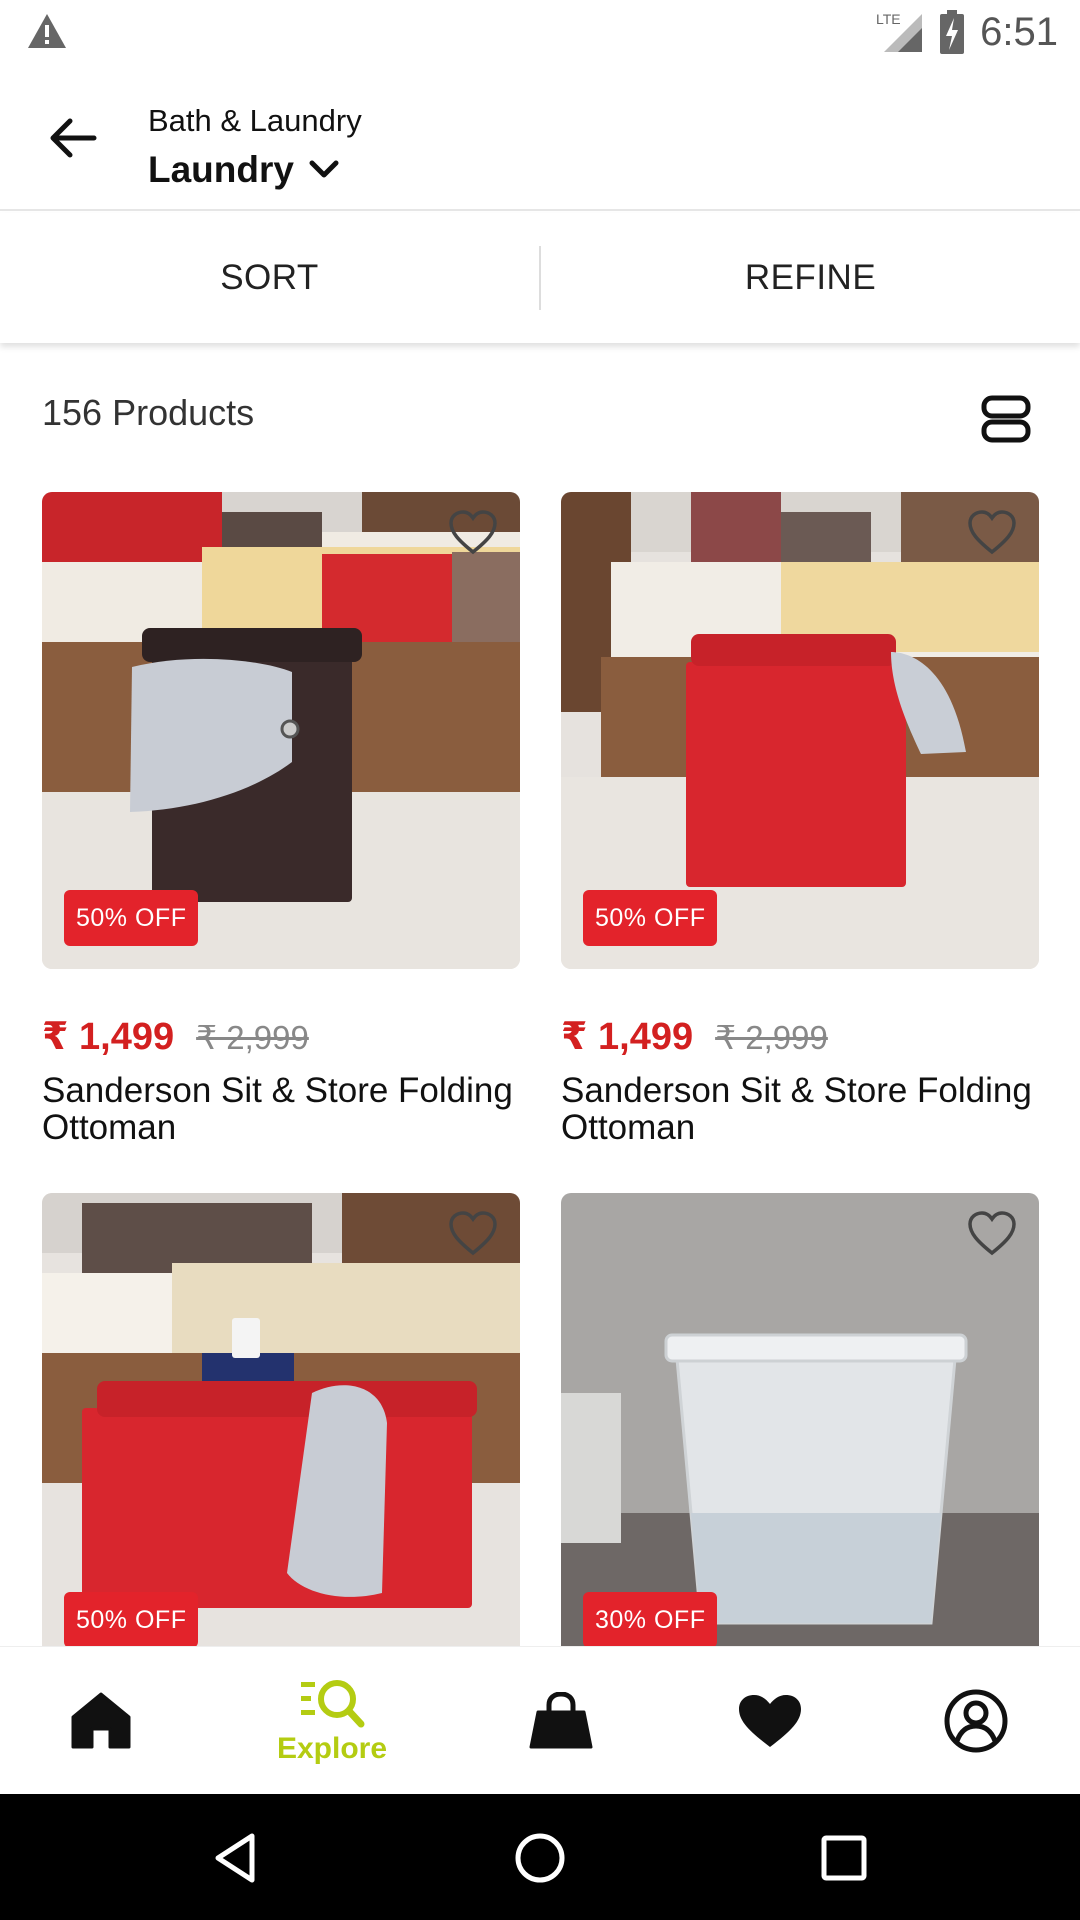  What do you see at coordinates (269, 278) in the screenshot?
I see `sort-button: SORT` at bounding box center [269, 278].